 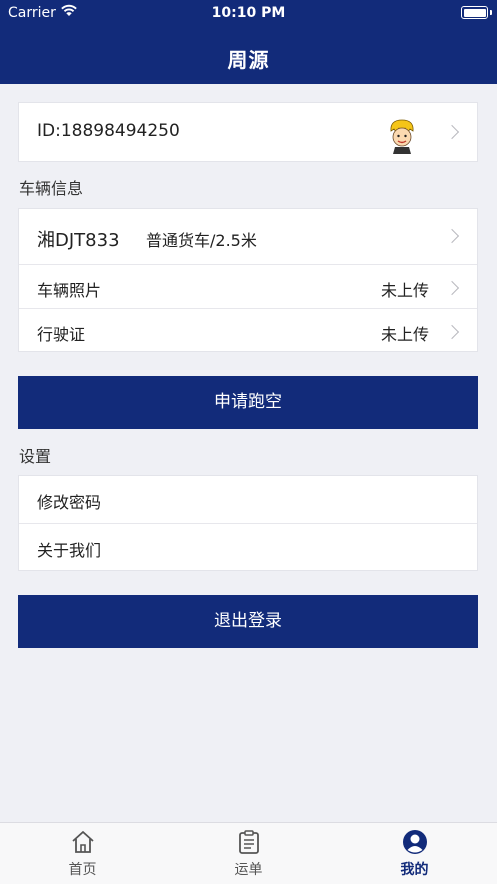 What do you see at coordinates (78, 240) in the screenshot?
I see `plate-number: 湘DJT833` at bounding box center [78, 240].